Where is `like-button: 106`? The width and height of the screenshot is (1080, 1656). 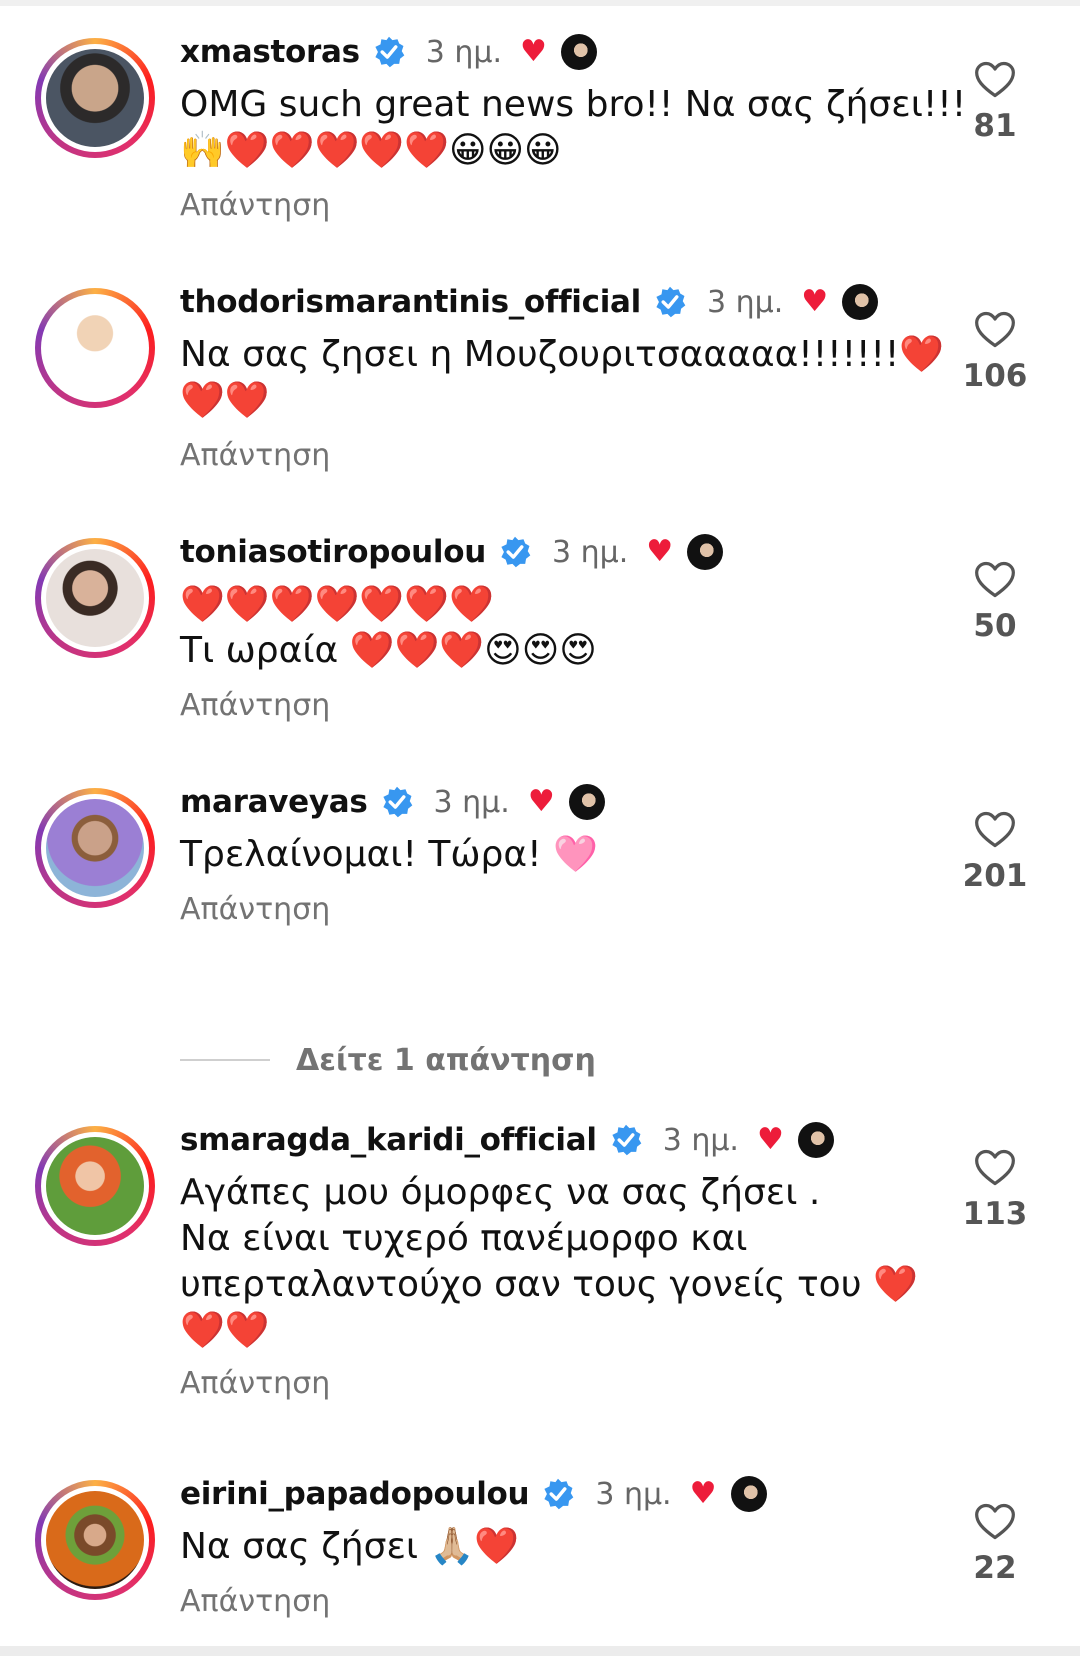 like-button: 106 is located at coordinates (995, 351).